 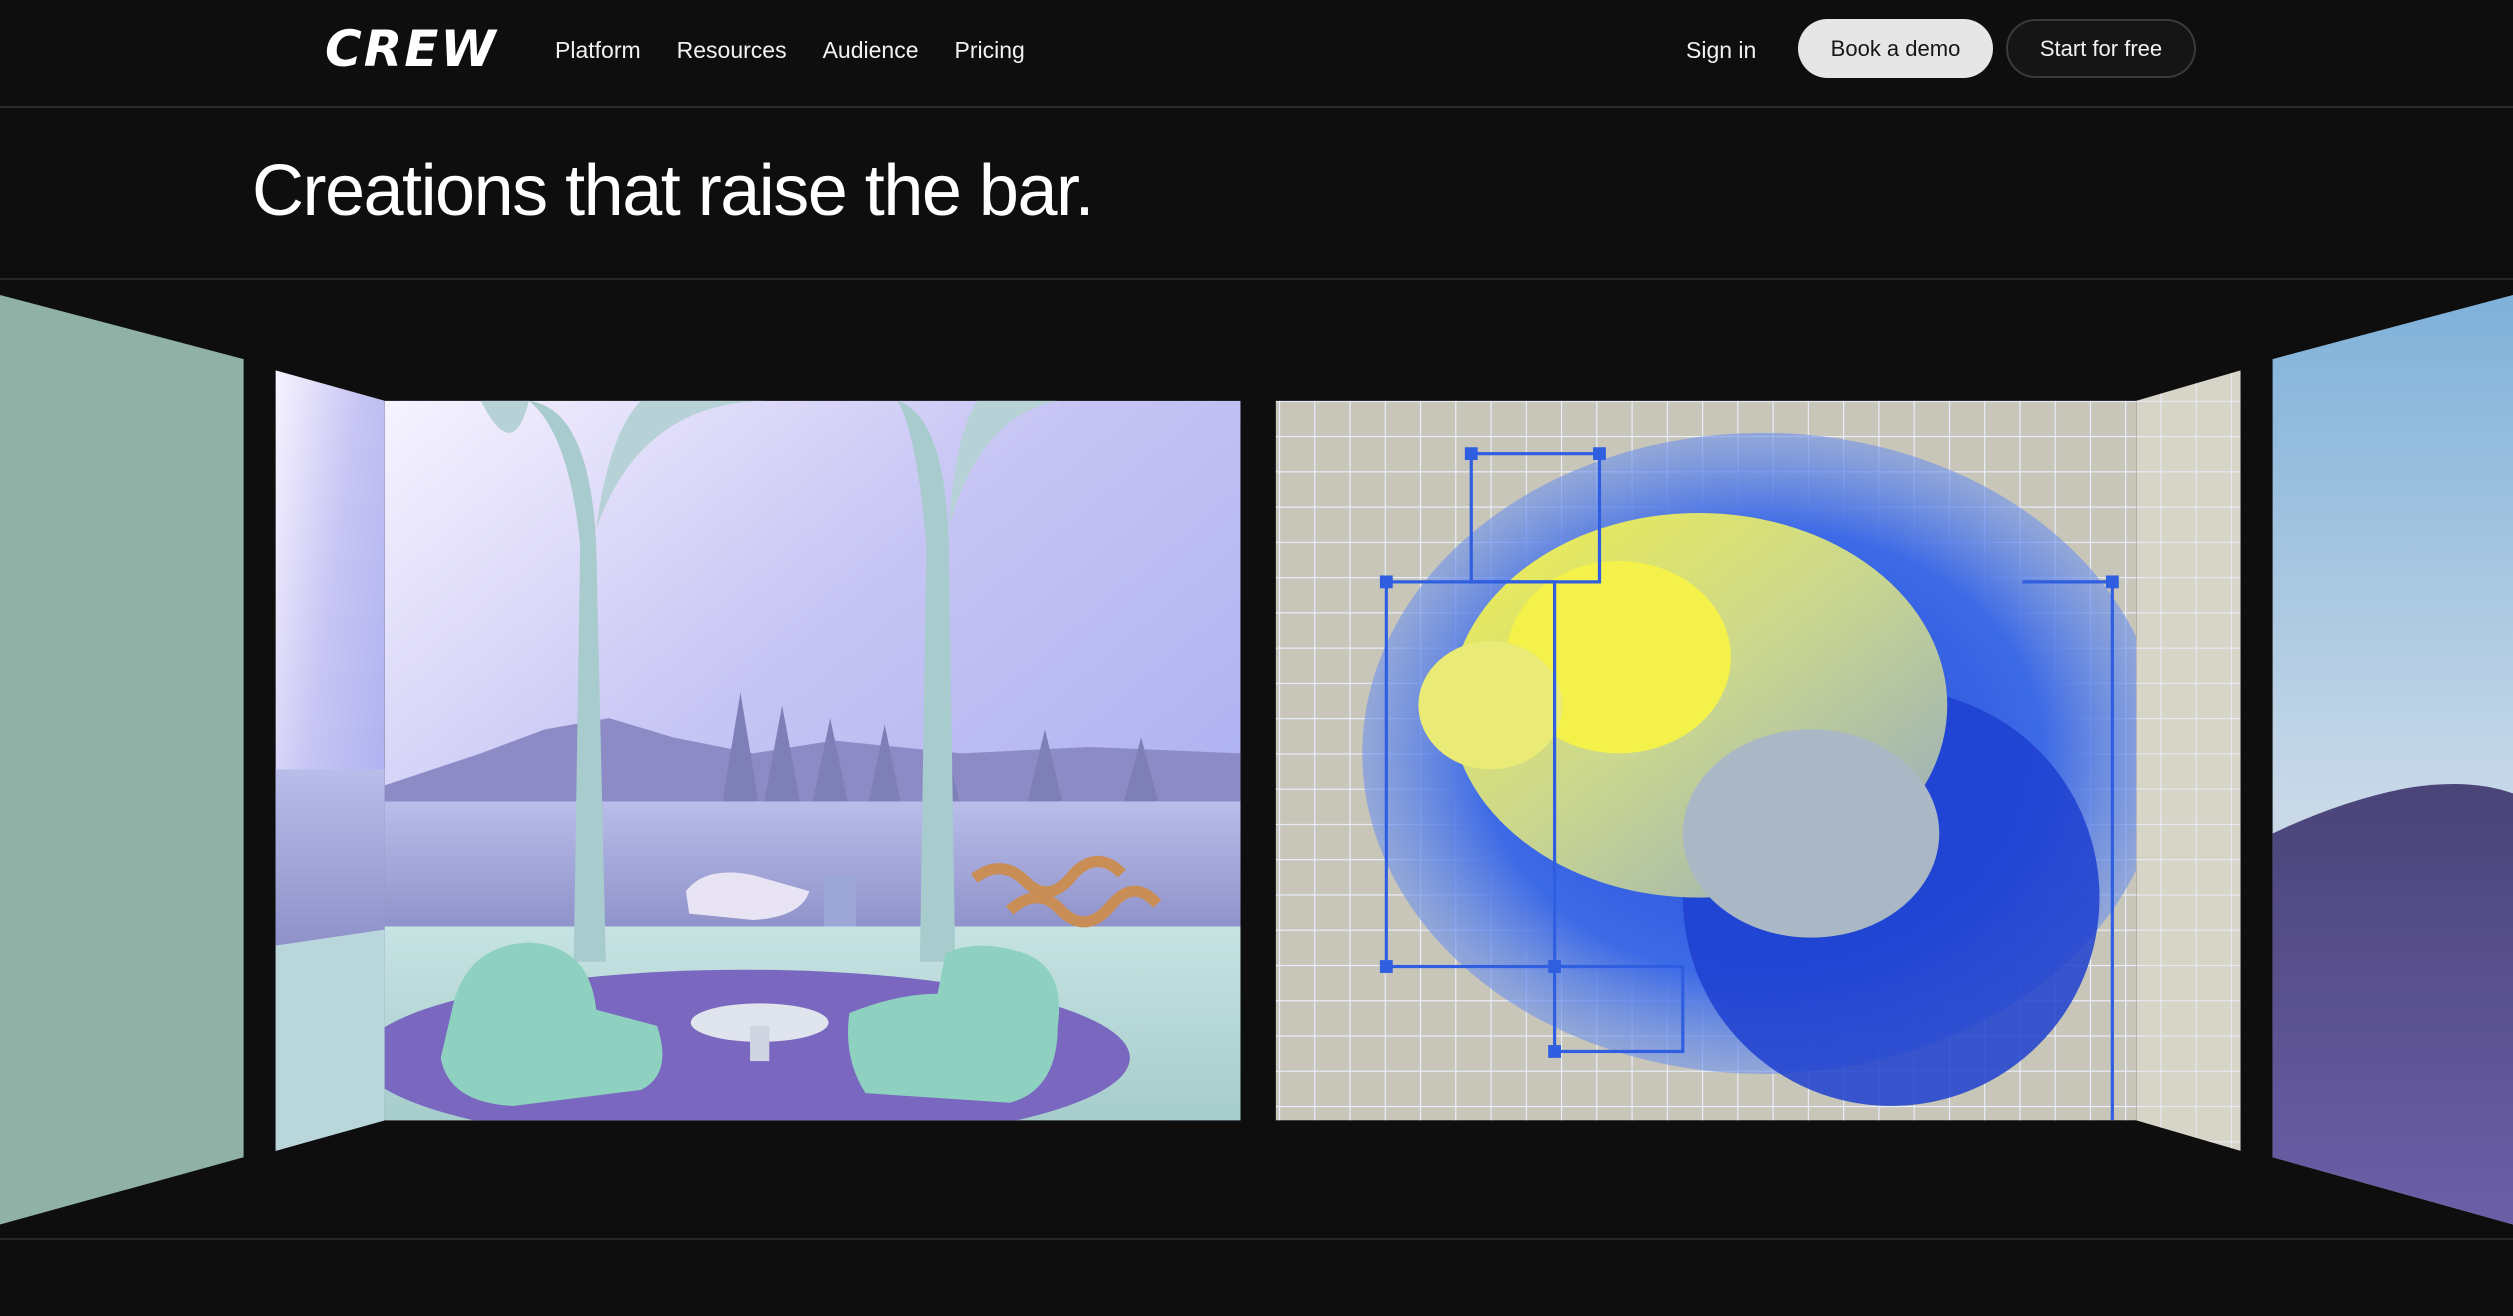 What do you see at coordinates (2188, 760) in the screenshot?
I see `grid-side-panel` at bounding box center [2188, 760].